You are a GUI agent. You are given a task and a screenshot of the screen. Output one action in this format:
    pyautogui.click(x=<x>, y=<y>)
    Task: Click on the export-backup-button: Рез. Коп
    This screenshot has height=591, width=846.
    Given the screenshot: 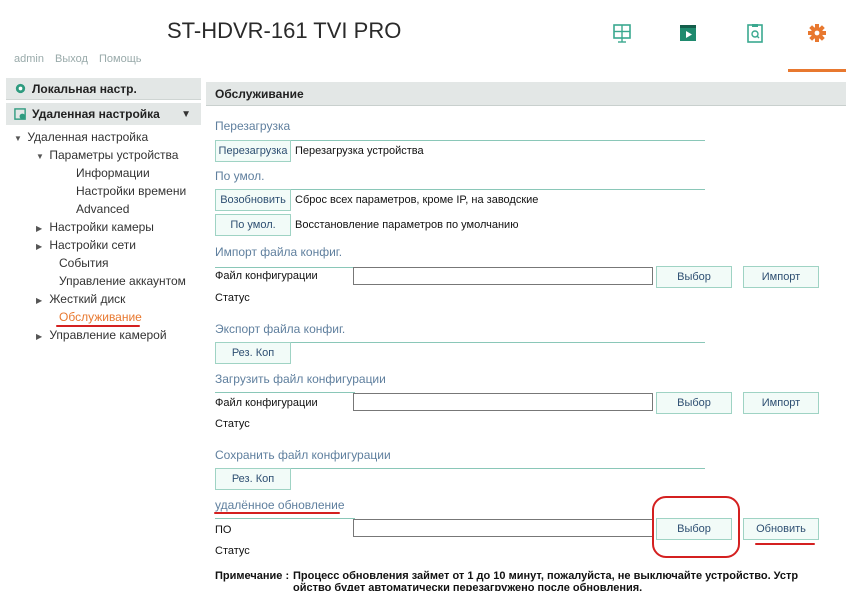 What is the action you would take?
    pyautogui.click(x=253, y=353)
    